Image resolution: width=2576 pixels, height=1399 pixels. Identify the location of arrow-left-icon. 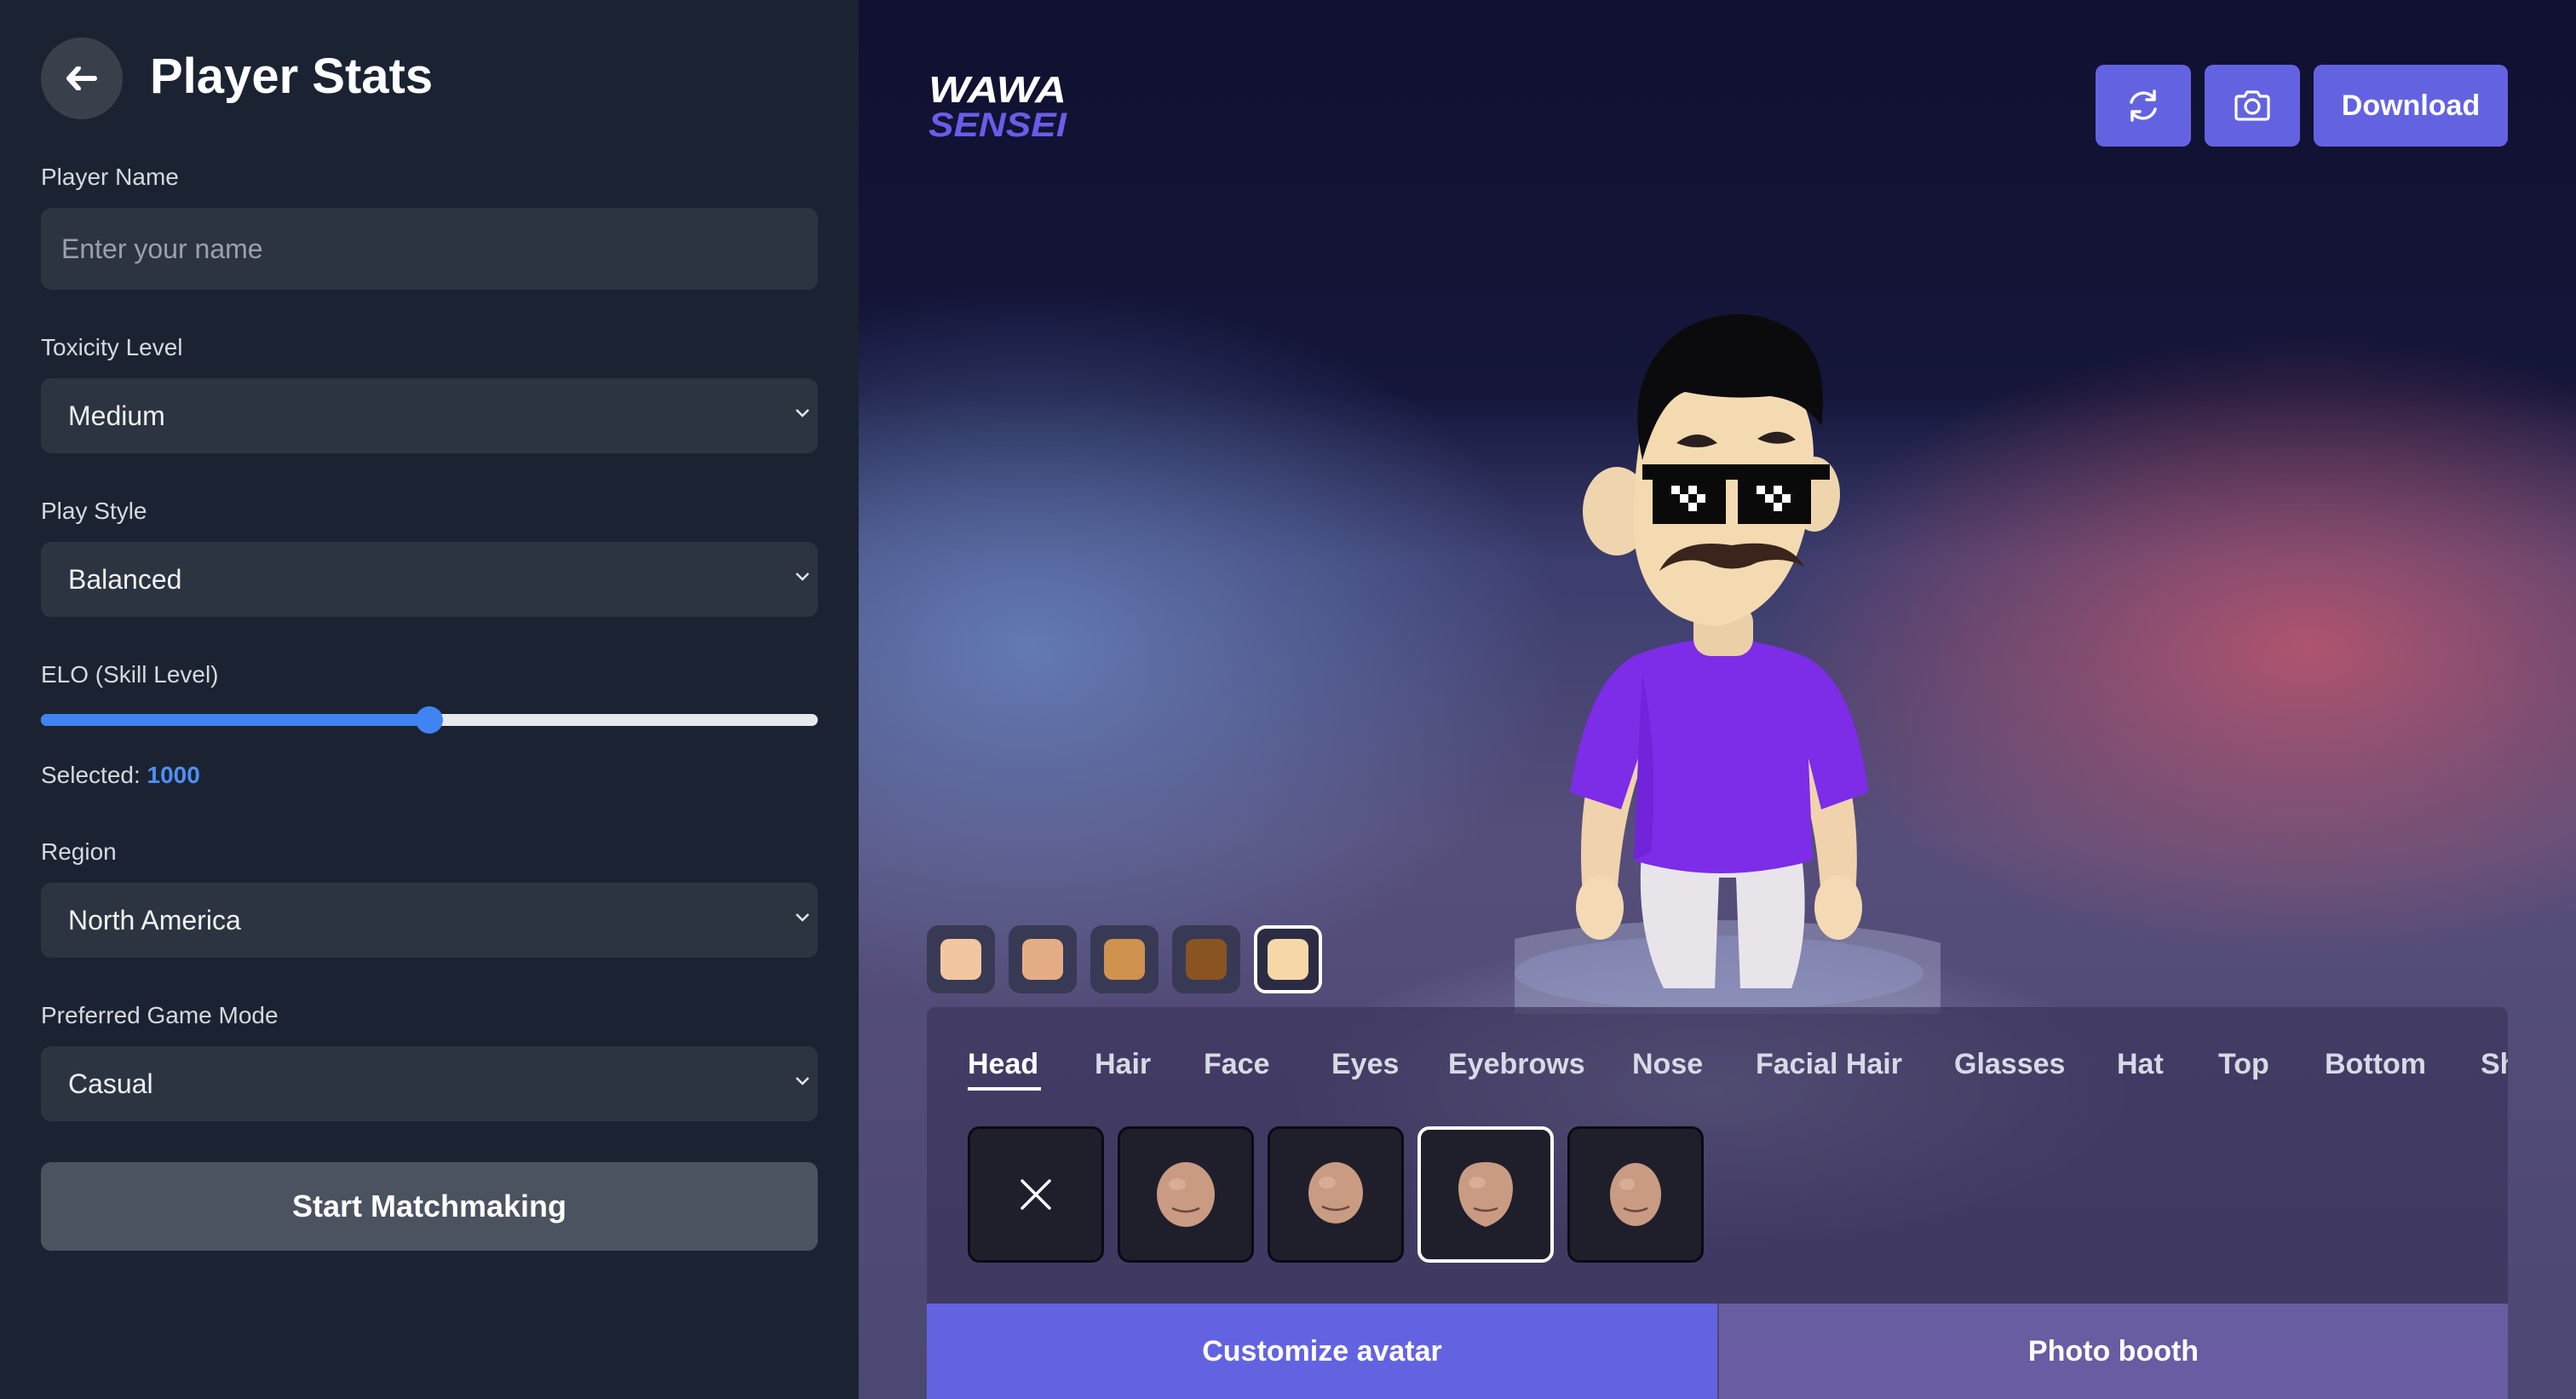
(81, 78).